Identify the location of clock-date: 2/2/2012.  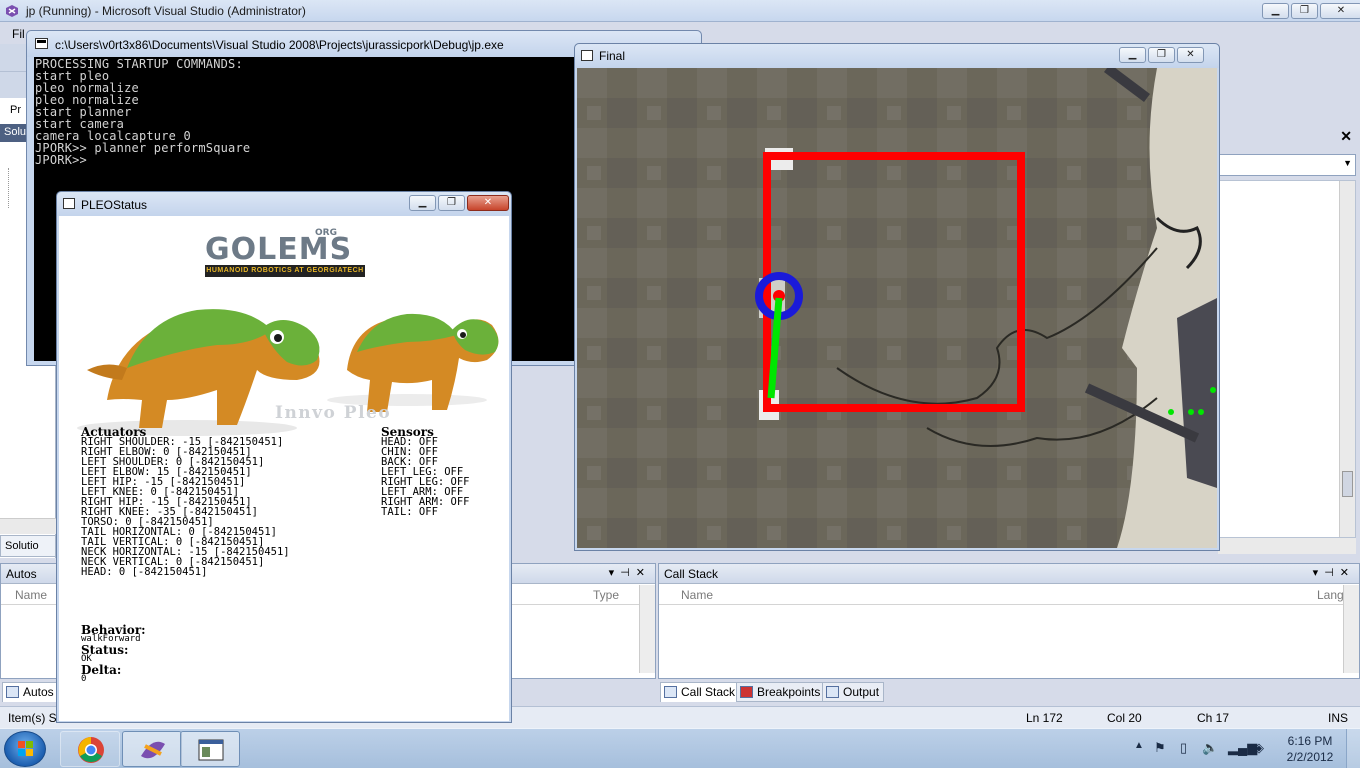
(1310, 757).